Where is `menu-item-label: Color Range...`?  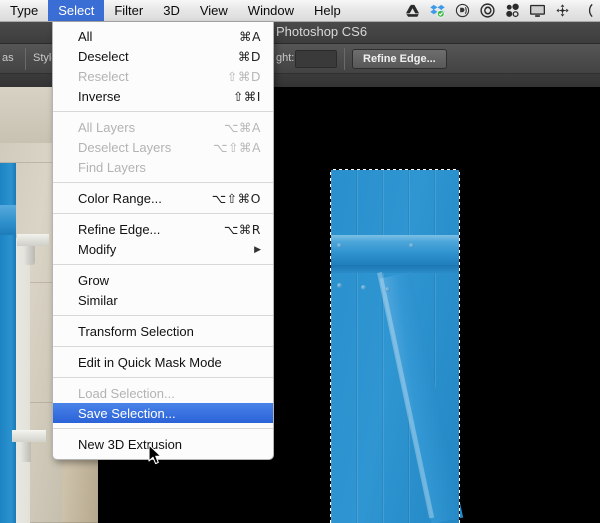 menu-item-label: Color Range... is located at coordinates (120, 198).